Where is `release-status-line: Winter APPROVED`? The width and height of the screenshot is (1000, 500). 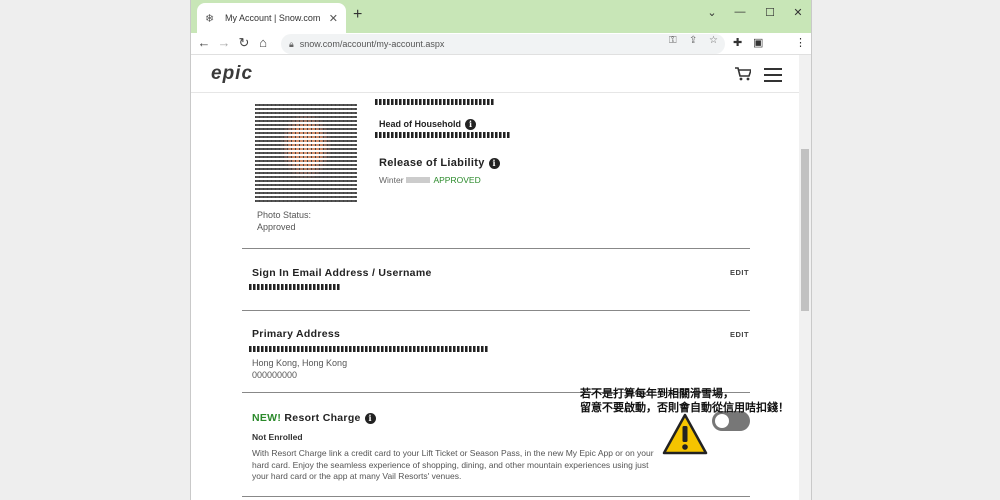 release-status-line: Winter APPROVED is located at coordinates (430, 180).